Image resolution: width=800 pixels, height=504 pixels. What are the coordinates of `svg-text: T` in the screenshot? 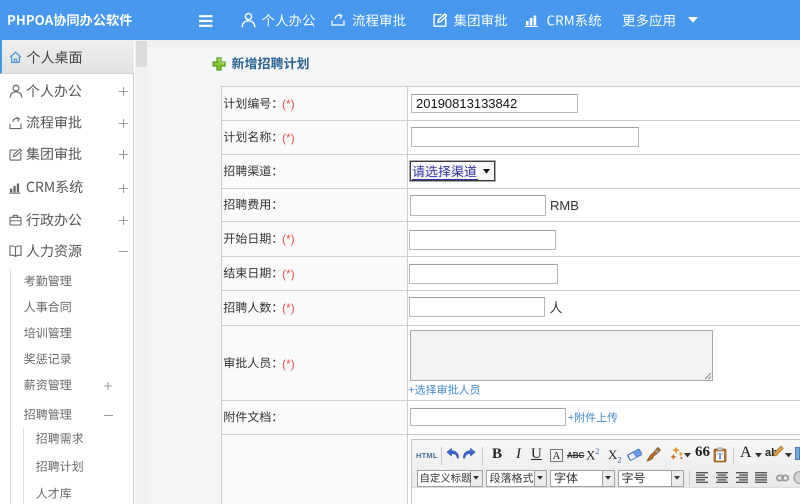 It's located at (720, 456).